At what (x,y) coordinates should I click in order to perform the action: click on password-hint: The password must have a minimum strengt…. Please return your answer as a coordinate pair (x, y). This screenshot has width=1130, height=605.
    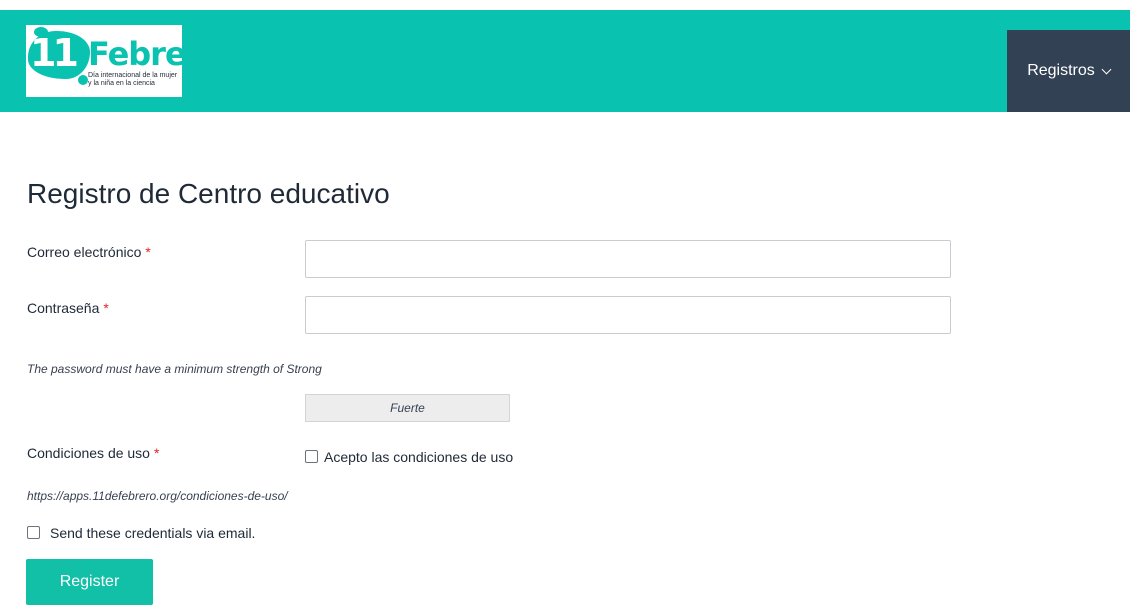
    Looking at the image, I should click on (174, 369).